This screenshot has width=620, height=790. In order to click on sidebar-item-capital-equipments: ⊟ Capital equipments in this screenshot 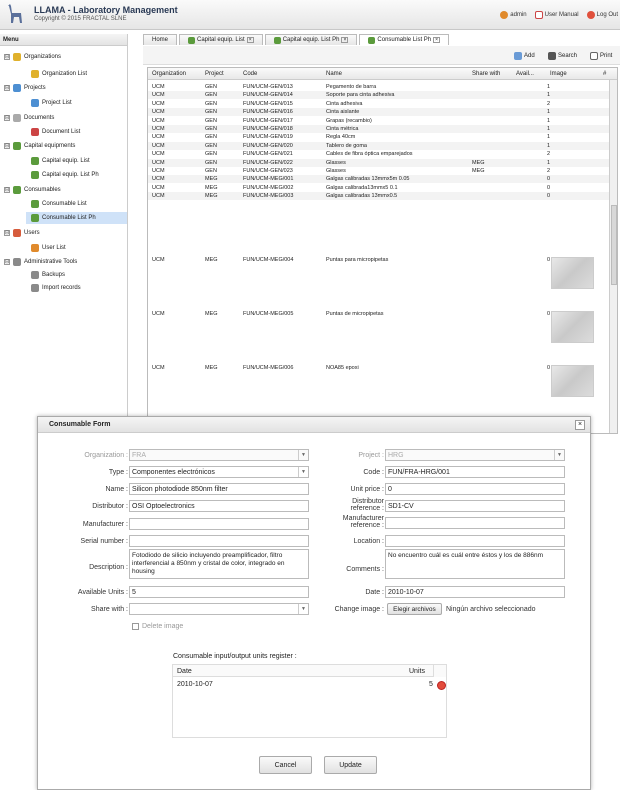, I will do `click(39, 146)`.